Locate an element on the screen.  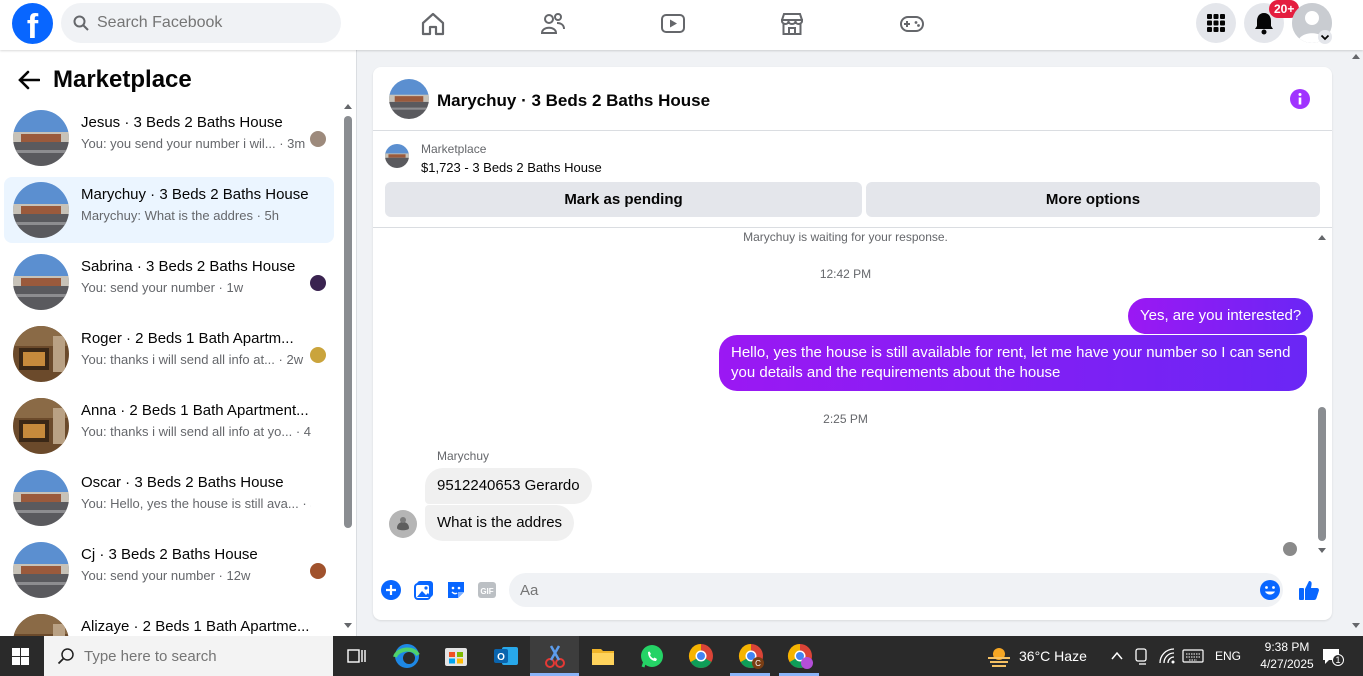
listing-price-title: $1,723 - 3 Beds 2 Baths House is located at coordinates (511, 167).